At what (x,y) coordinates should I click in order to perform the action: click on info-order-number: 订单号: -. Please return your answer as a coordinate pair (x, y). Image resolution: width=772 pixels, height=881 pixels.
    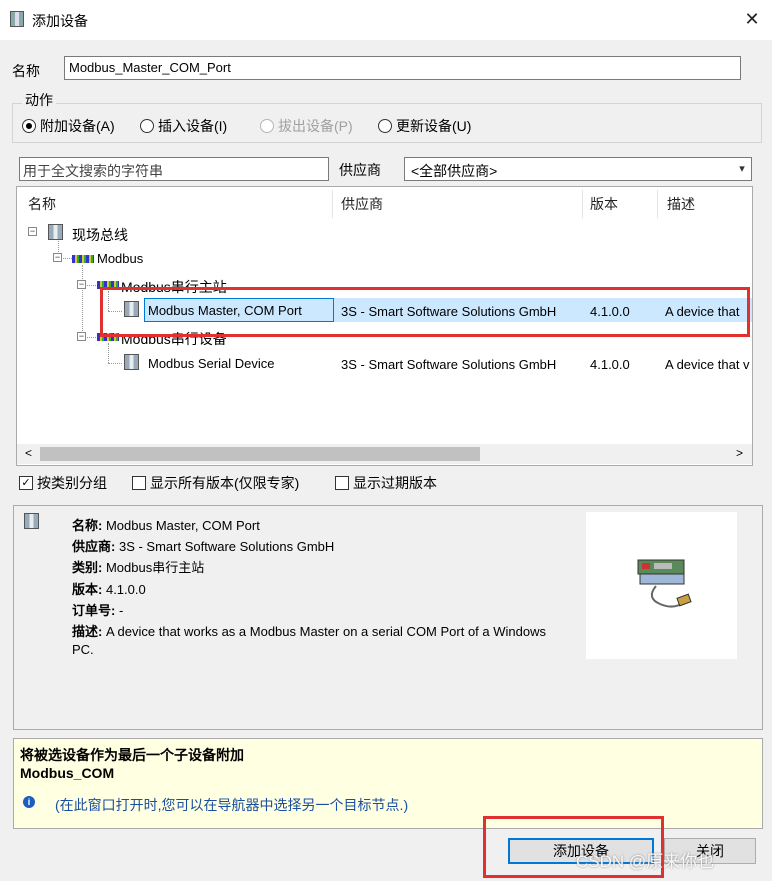
    Looking at the image, I should click on (98, 610).